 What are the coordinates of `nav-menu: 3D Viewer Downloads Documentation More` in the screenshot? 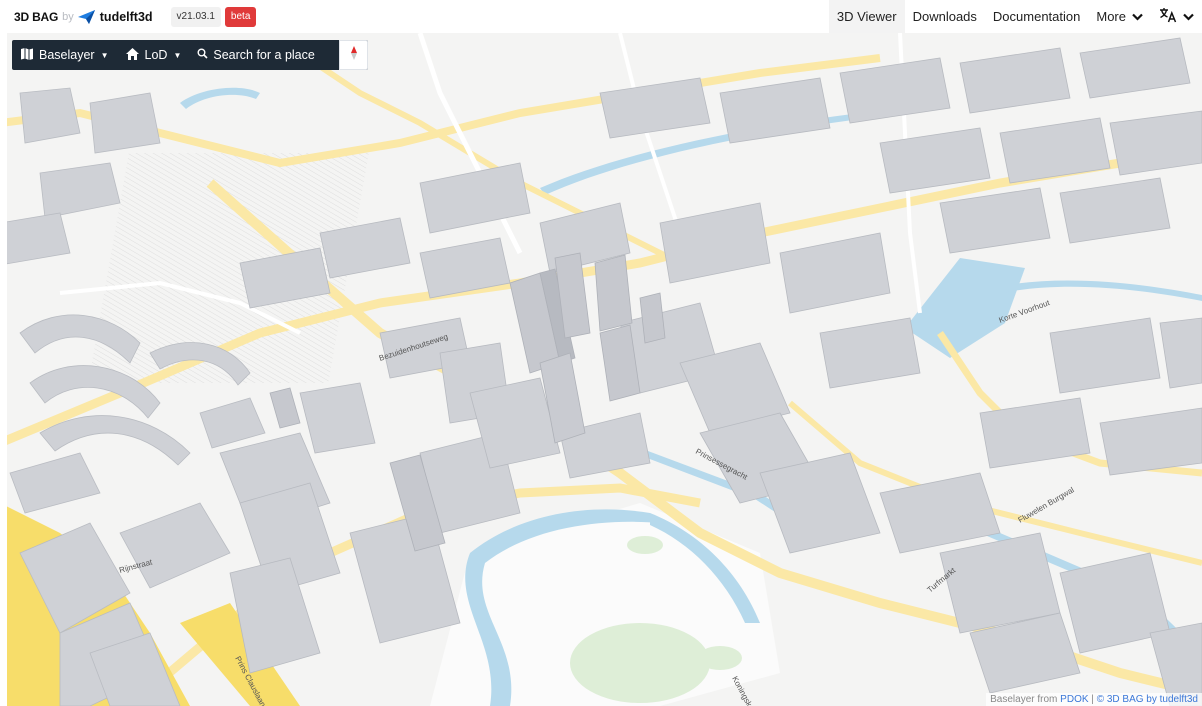 It's located at (1015, 16).